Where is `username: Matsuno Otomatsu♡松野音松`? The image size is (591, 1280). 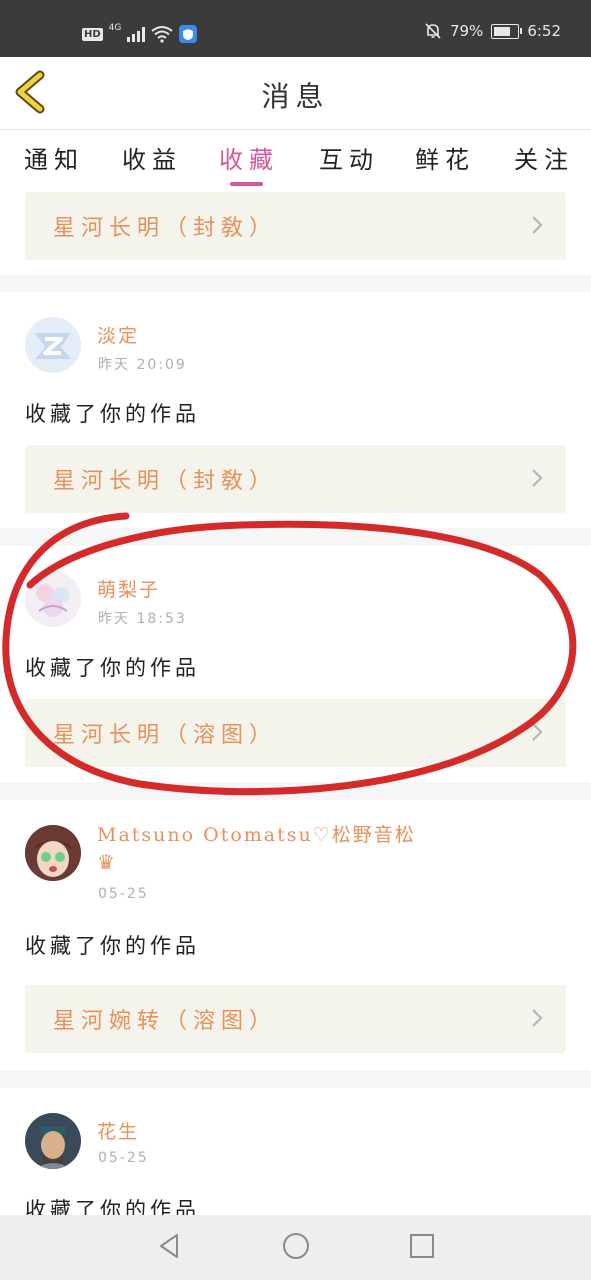
username: Matsuno Otomatsu♡松野音松 is located at coordinates (256, 833).